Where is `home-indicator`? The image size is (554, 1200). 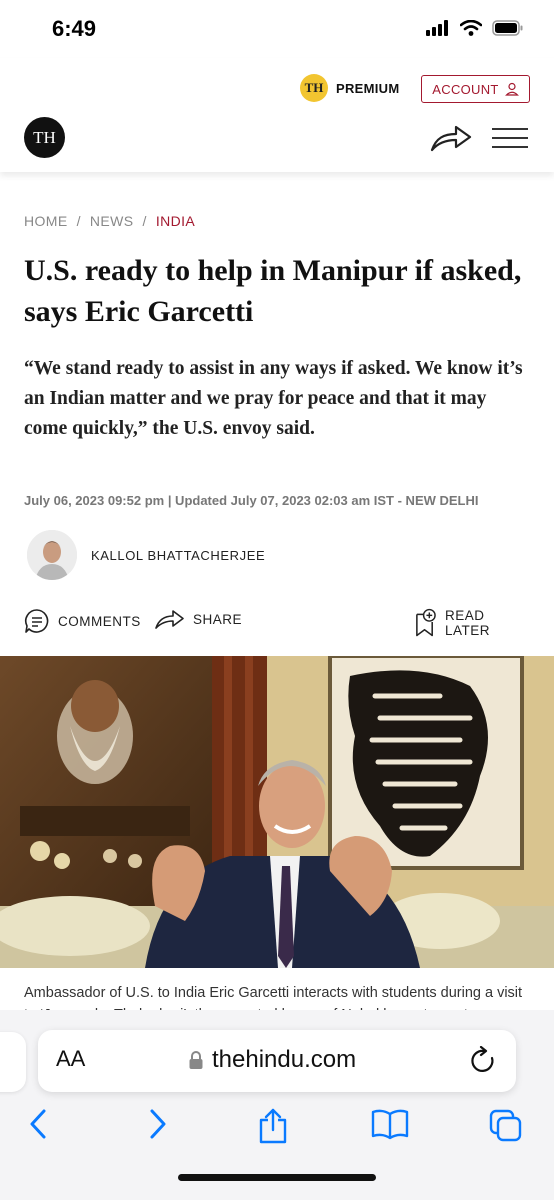 home-indicator is located at coordinates (277, 1177).